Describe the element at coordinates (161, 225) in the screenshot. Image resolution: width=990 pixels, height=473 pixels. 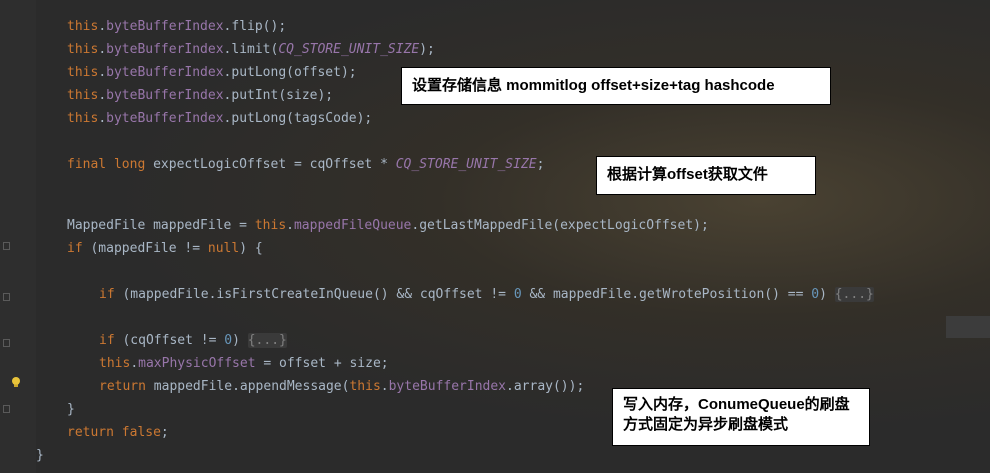
I see `code-token: MappedFile mappedFile =` at that location.